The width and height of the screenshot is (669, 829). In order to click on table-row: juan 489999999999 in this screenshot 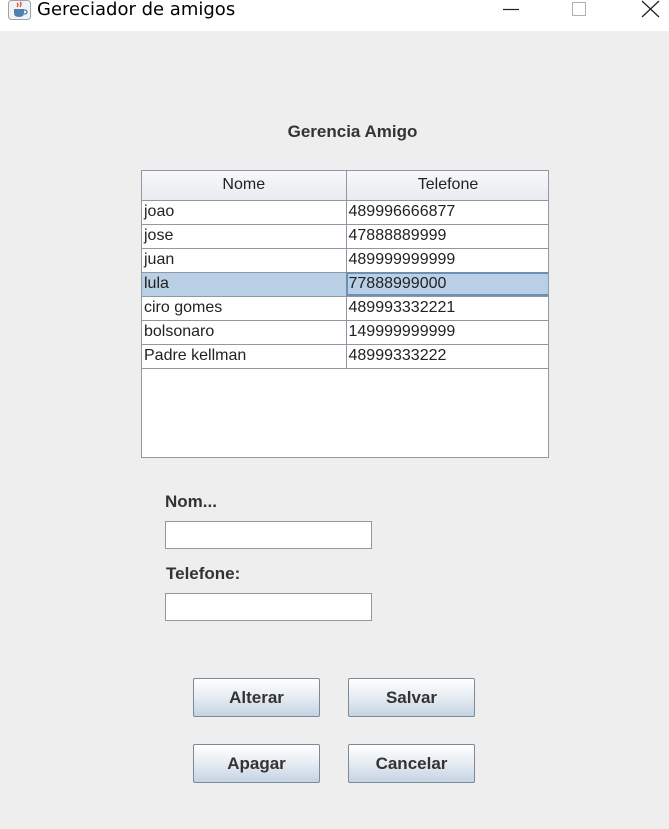, I will do `click(345, 260)`.